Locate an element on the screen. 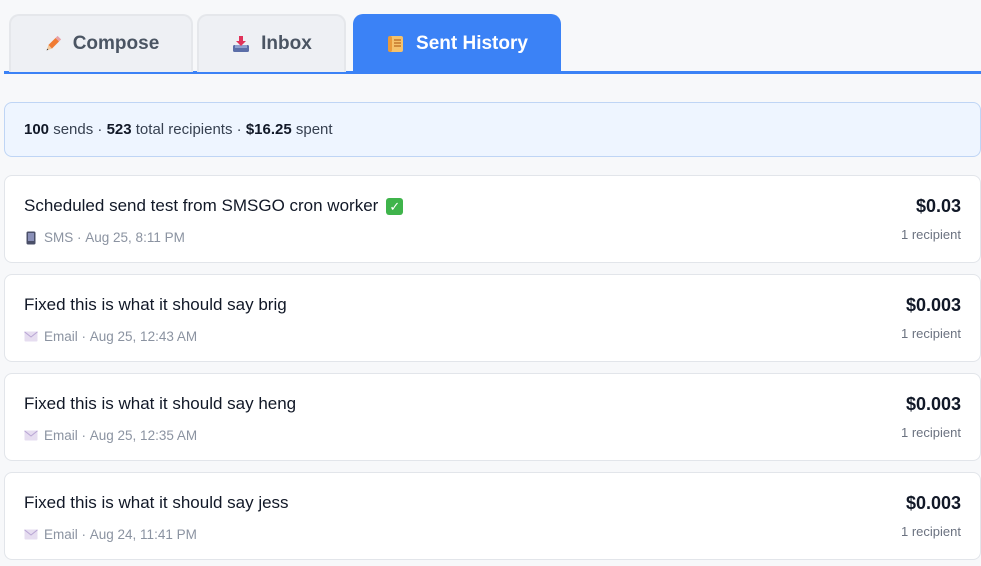 The image size is (981, 566). history-item-title-row: Fixed this is what it should say heng is located at coordinates (160, 404).